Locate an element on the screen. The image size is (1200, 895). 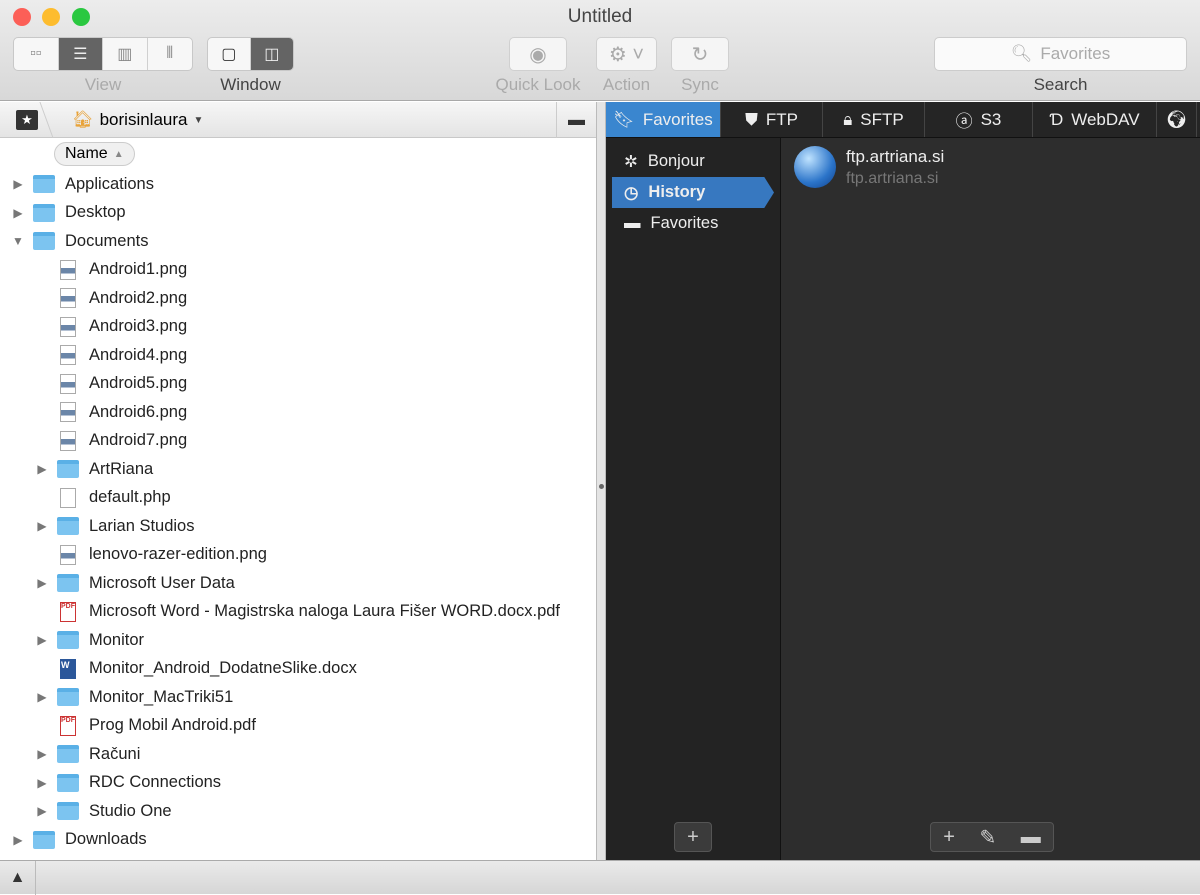
file-row: Android1.png is located at coordinates (298, 270).